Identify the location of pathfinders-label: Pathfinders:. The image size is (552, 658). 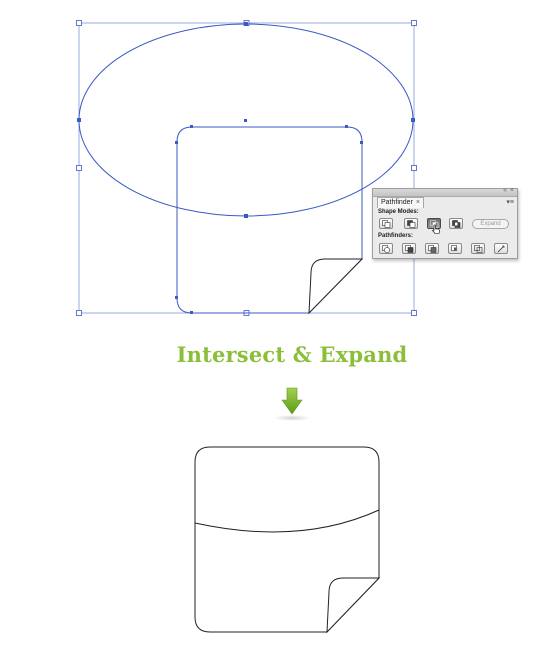
(396, 236).